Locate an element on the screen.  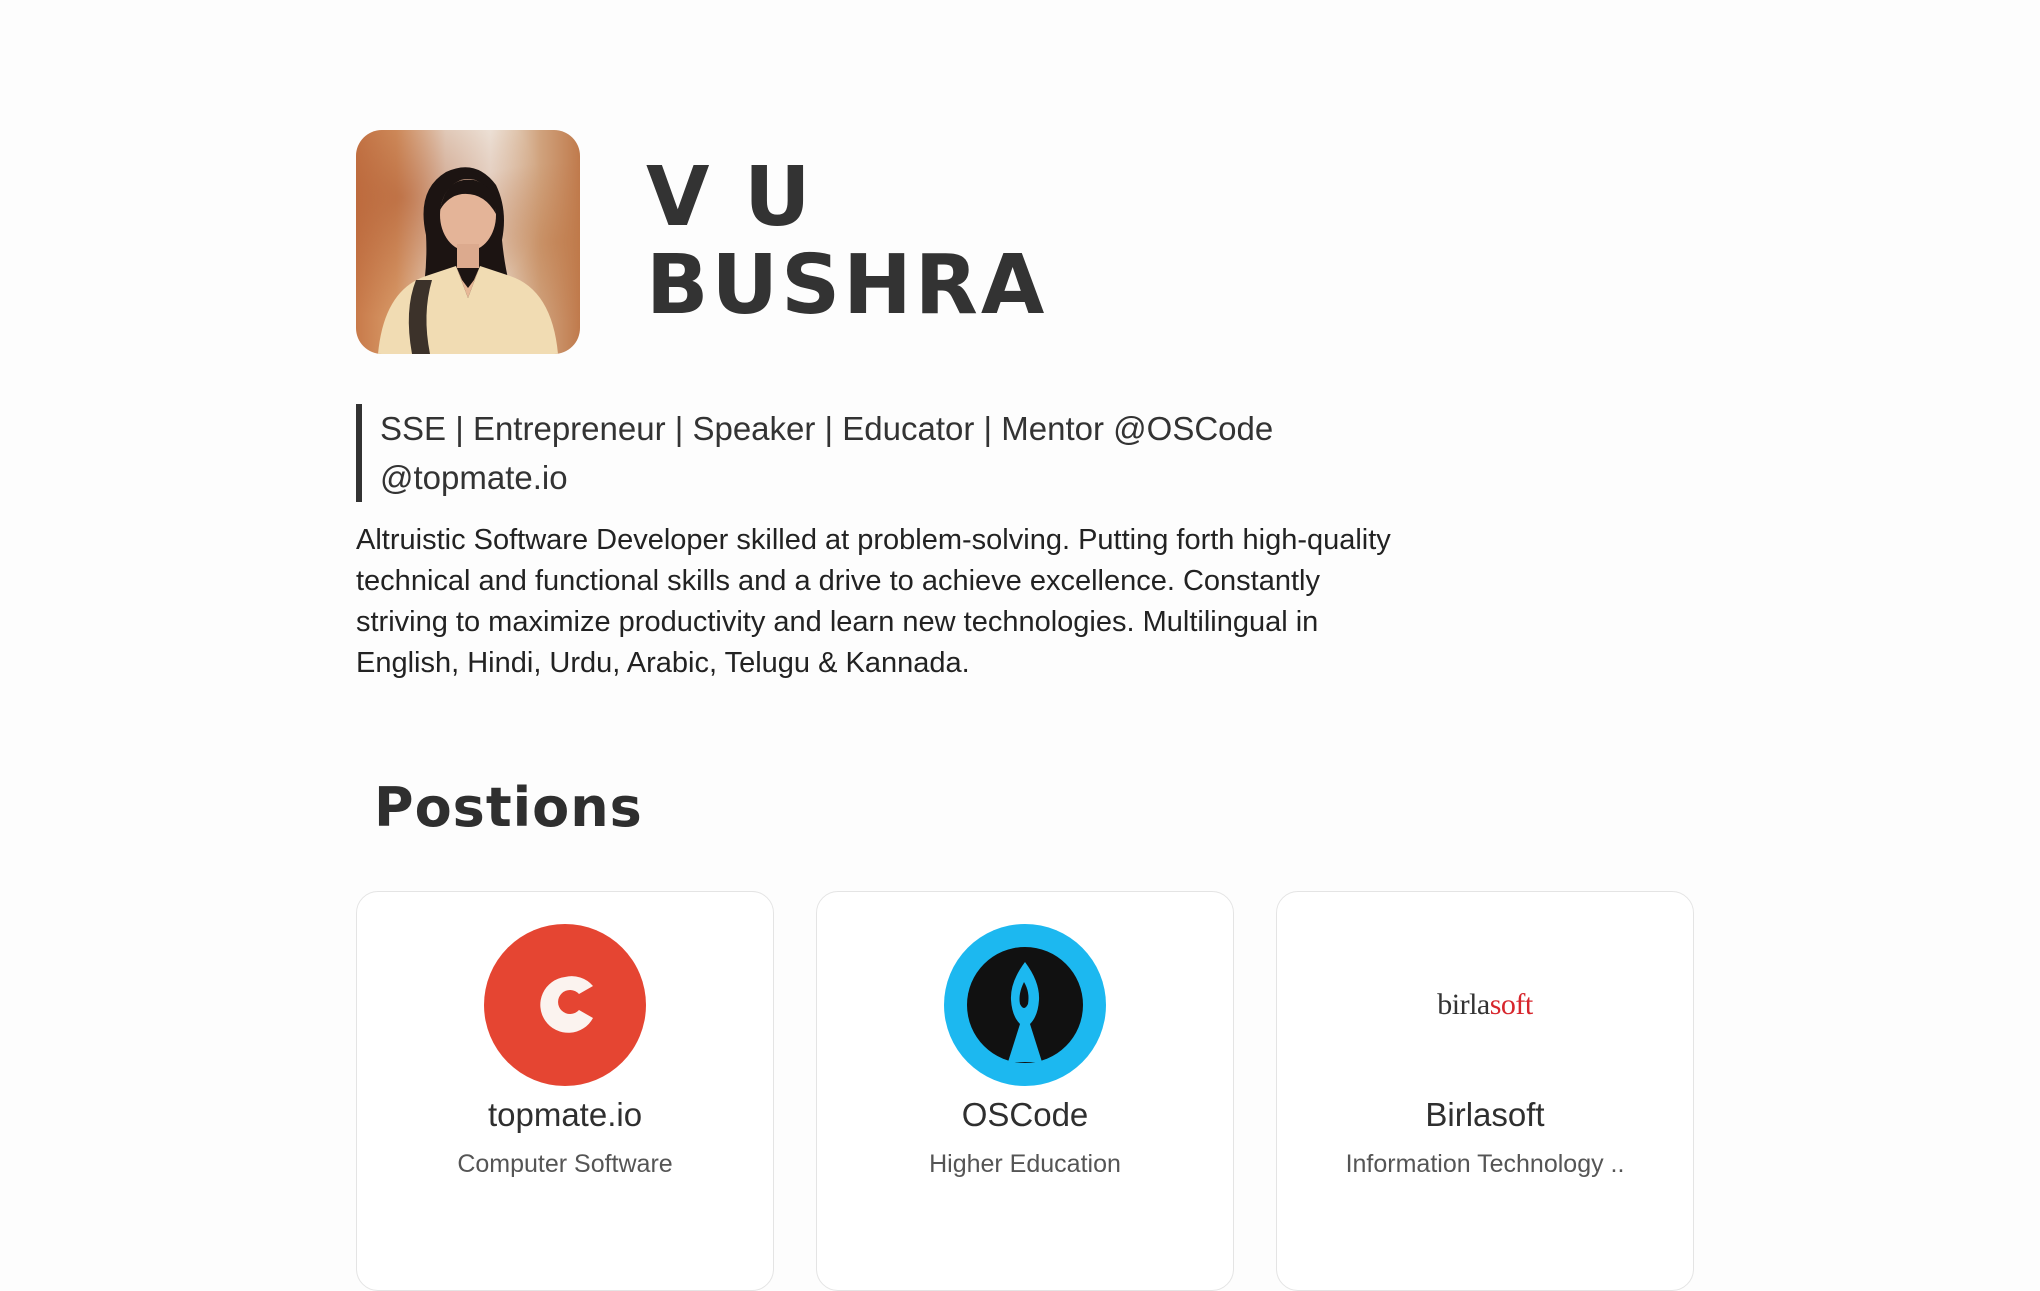
profile-name: V U BUSHRA is located at coordinates (846, 242).